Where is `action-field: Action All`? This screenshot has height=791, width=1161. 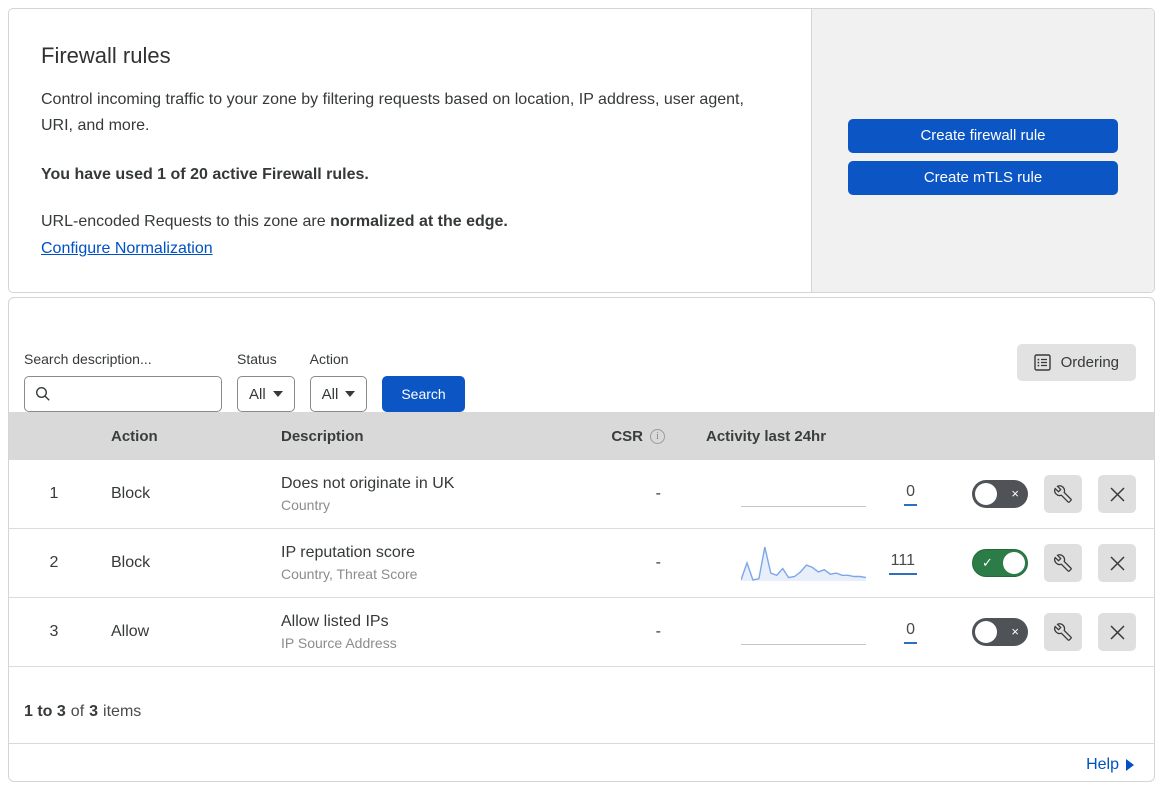
action-field: Action All is located at coordinates (338, 381).